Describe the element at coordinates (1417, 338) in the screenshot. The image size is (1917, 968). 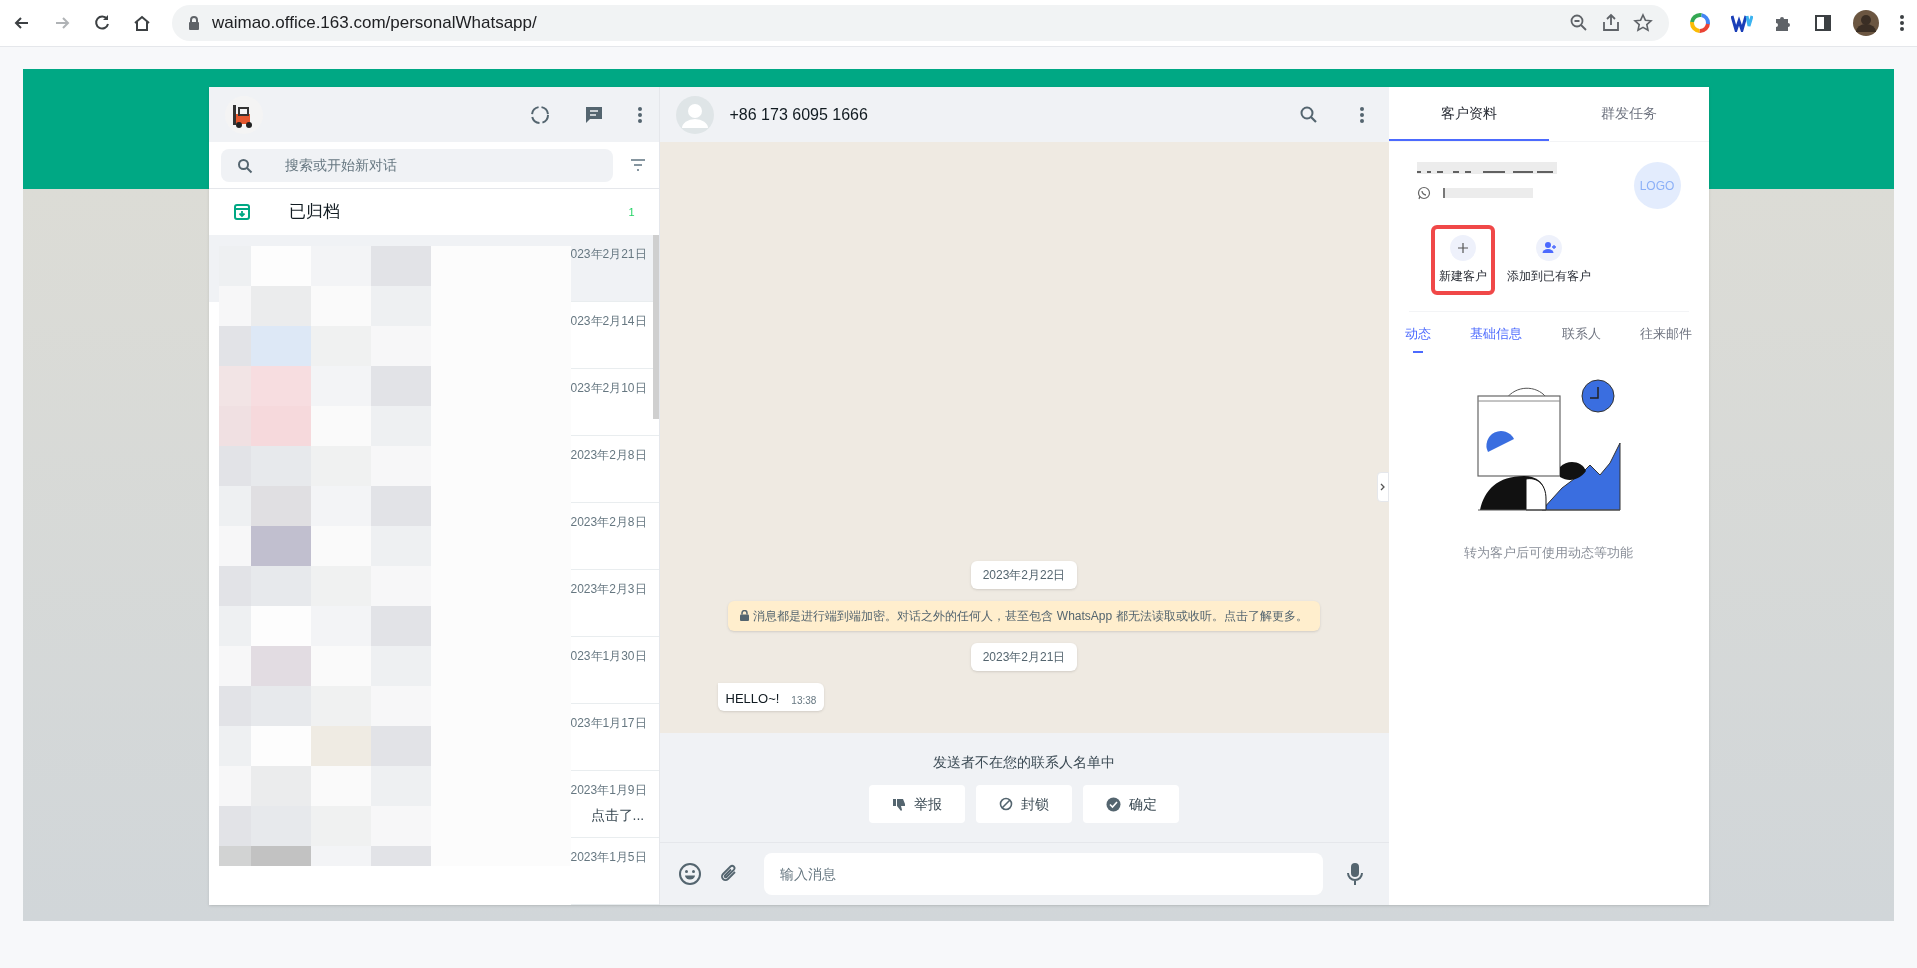
I see `sub-tab: 动态` at that location.